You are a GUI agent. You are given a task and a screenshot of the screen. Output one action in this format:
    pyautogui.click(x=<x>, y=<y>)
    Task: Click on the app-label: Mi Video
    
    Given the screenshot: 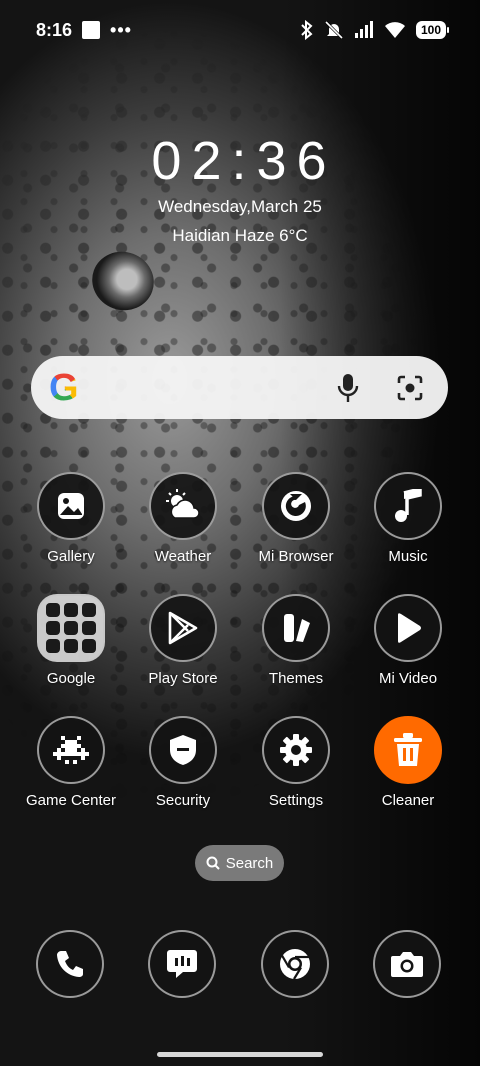 What is the action you would take?
    pyautogui.click(x=408, y=678)
    